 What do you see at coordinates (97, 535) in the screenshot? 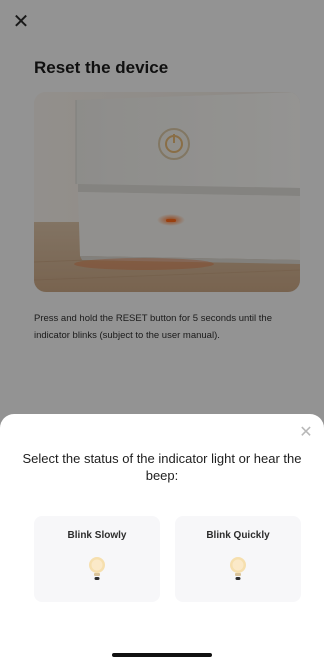
I see `option-label: Blink Slowly` at bounding box center [97, 535].